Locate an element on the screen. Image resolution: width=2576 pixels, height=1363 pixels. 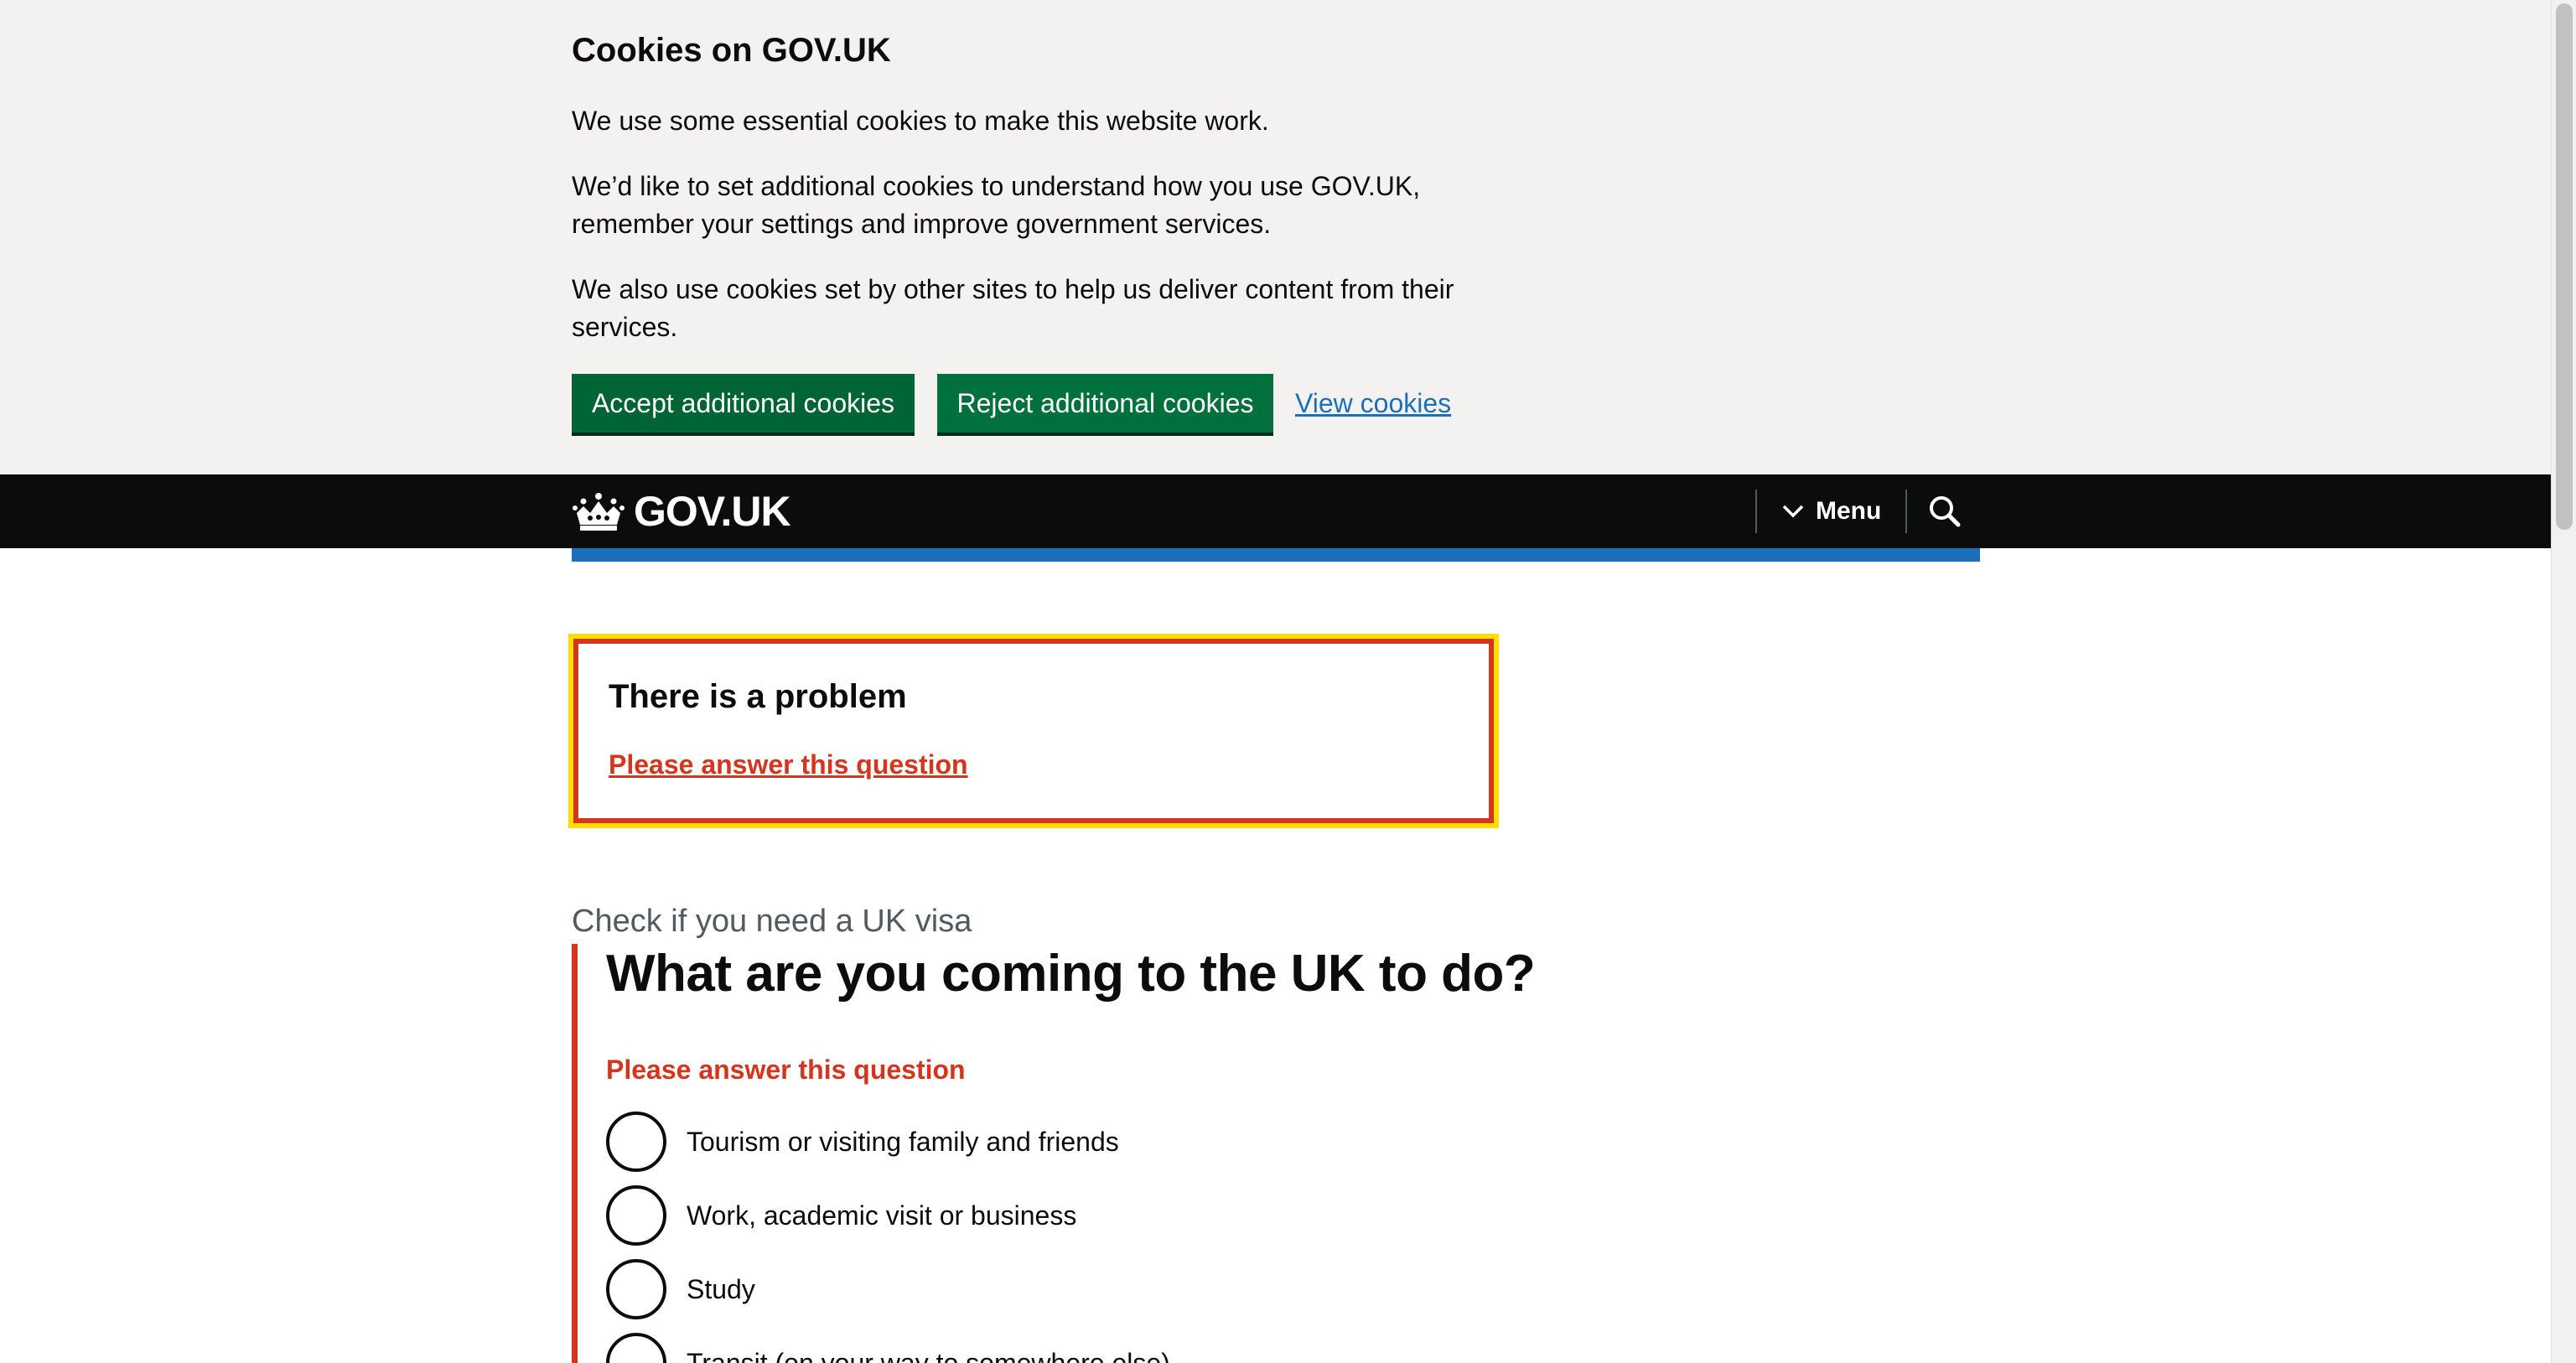
view-cookies-link: View cookies is located at coordinates (1373, 403).